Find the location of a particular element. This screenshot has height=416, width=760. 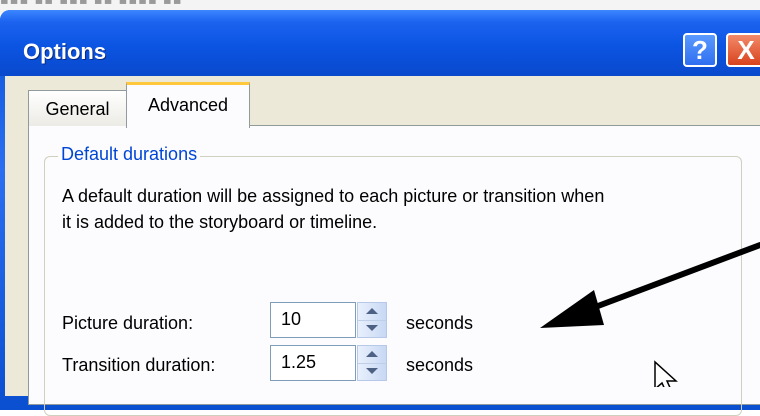

annotation-arrow-icon is located at coordinates (650, 285).